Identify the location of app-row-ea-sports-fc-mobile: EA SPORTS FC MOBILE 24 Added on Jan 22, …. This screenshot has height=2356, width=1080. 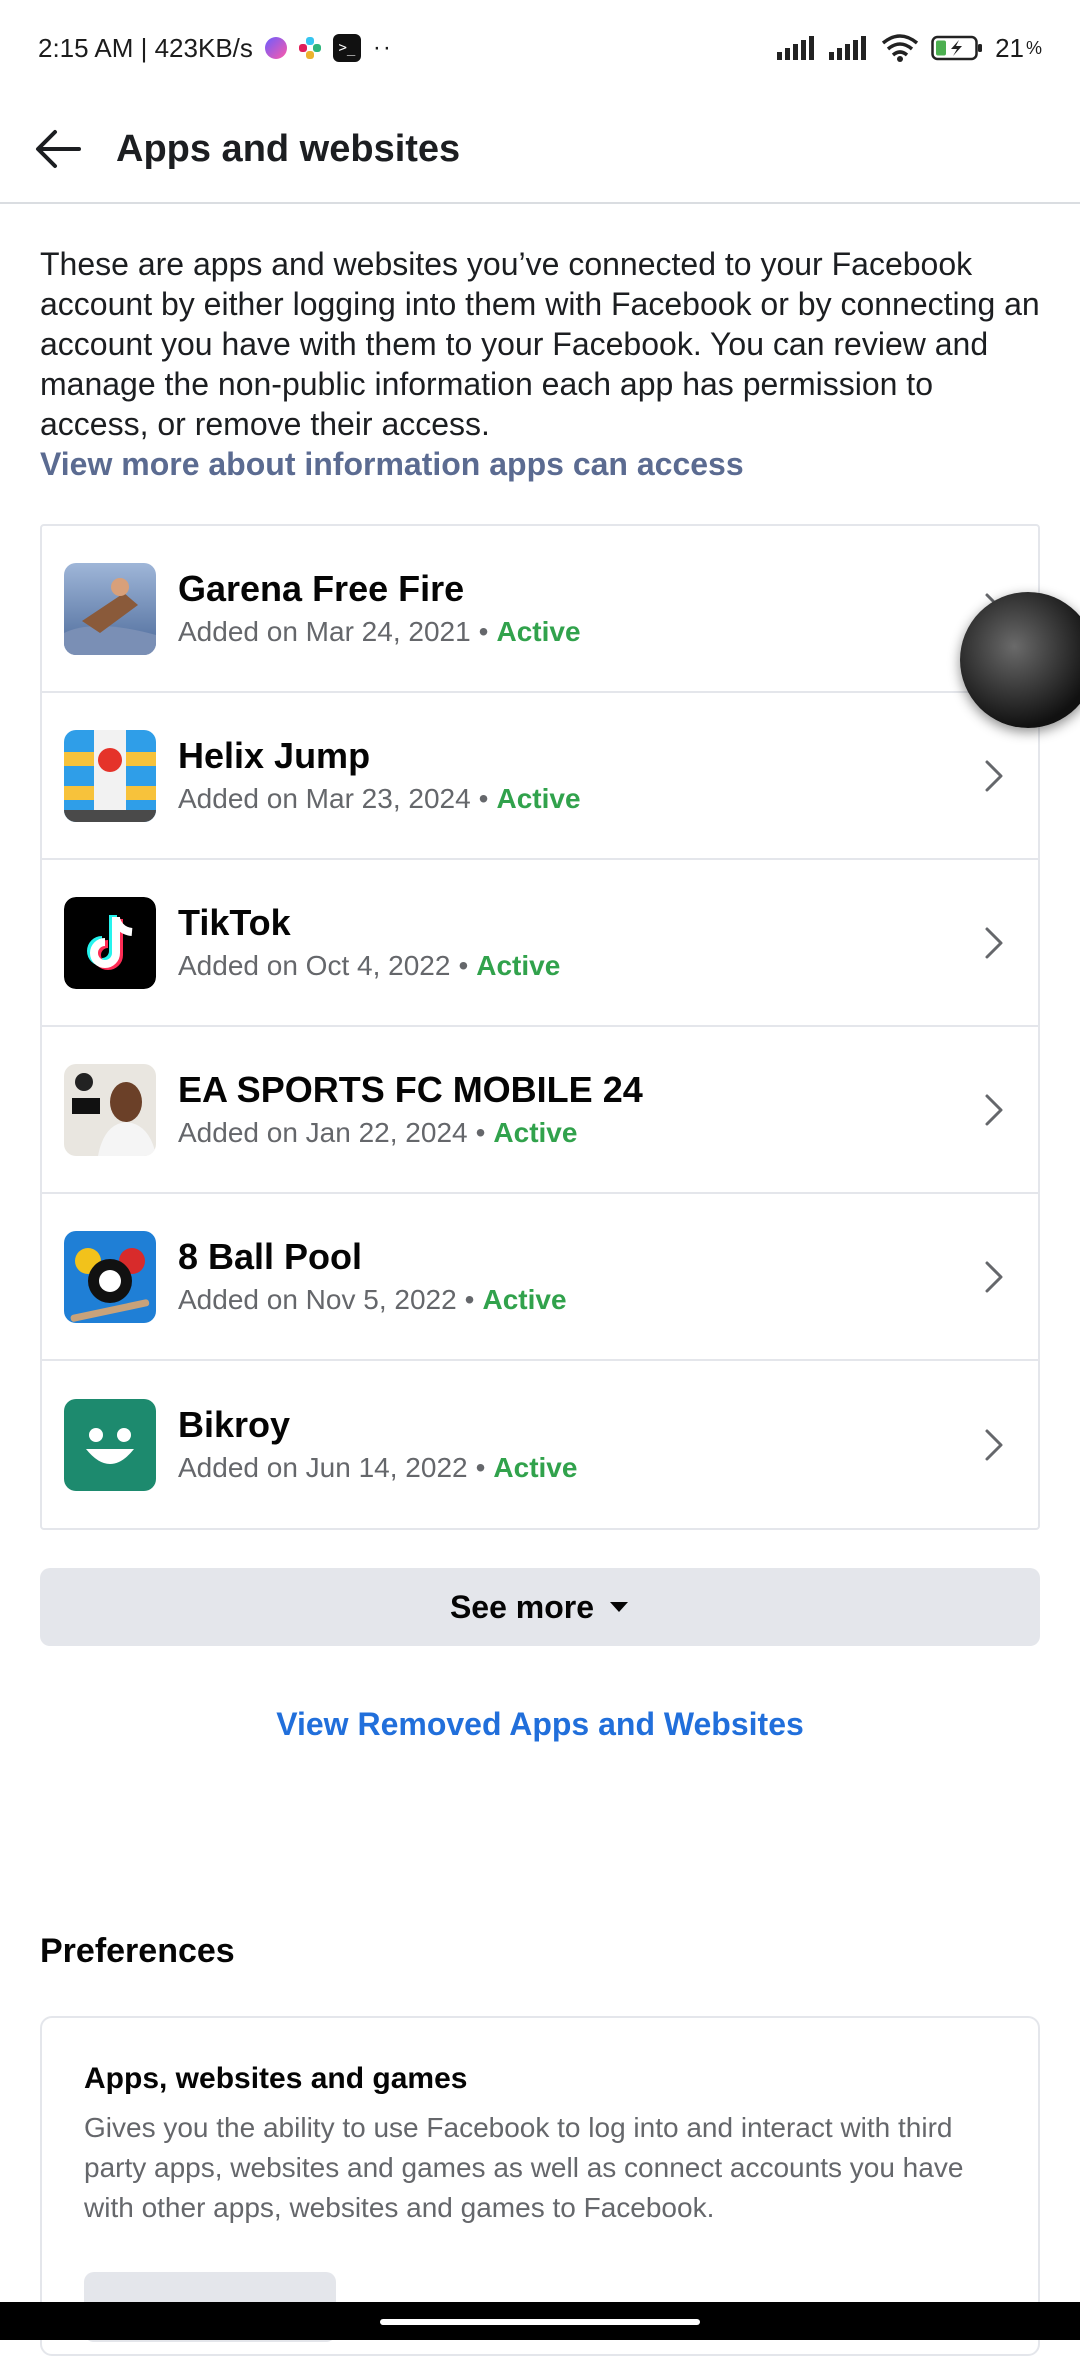
(540, 1110).